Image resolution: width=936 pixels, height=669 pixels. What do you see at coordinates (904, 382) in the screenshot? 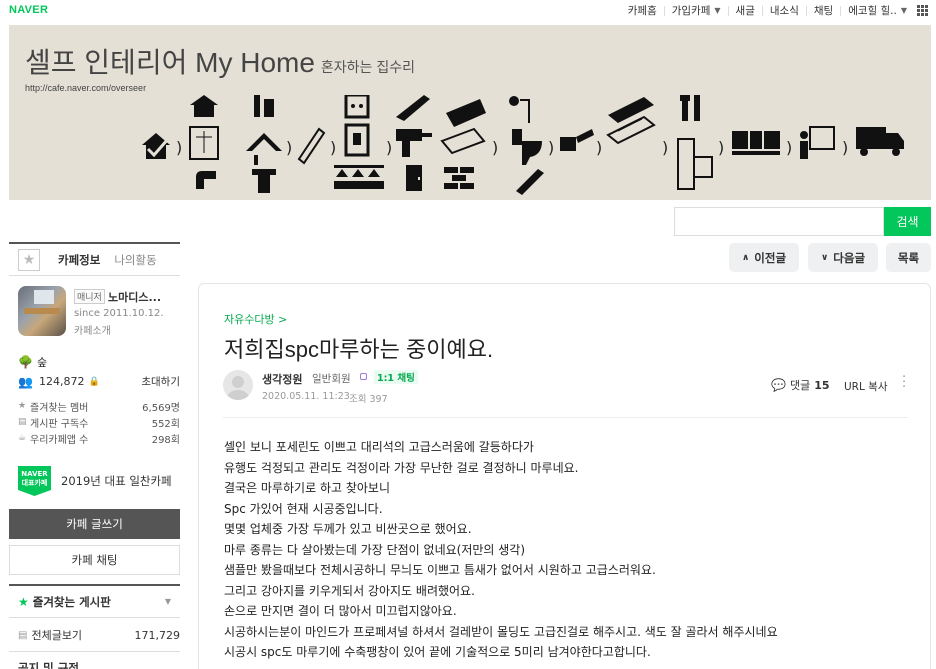
I see `more-options-icon: · · ·` at bounding box center [904, 382].